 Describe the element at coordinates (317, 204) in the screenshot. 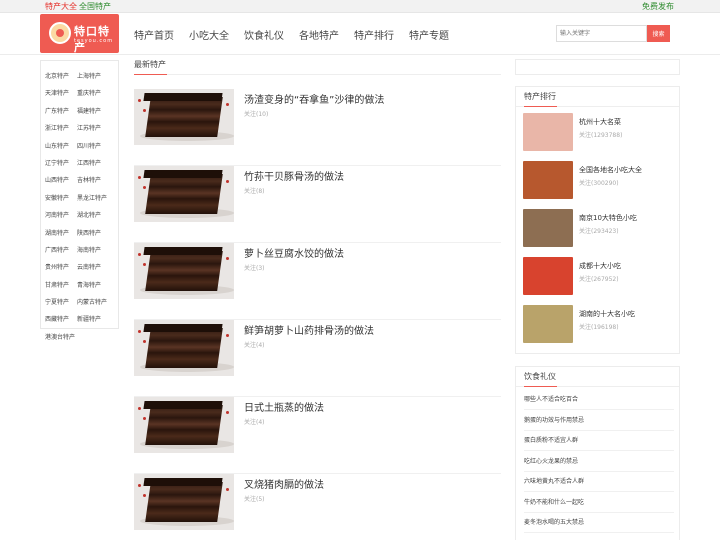

I see `article-item: 竹荪干贝豚骨汤的做法关注(8)` at that location.